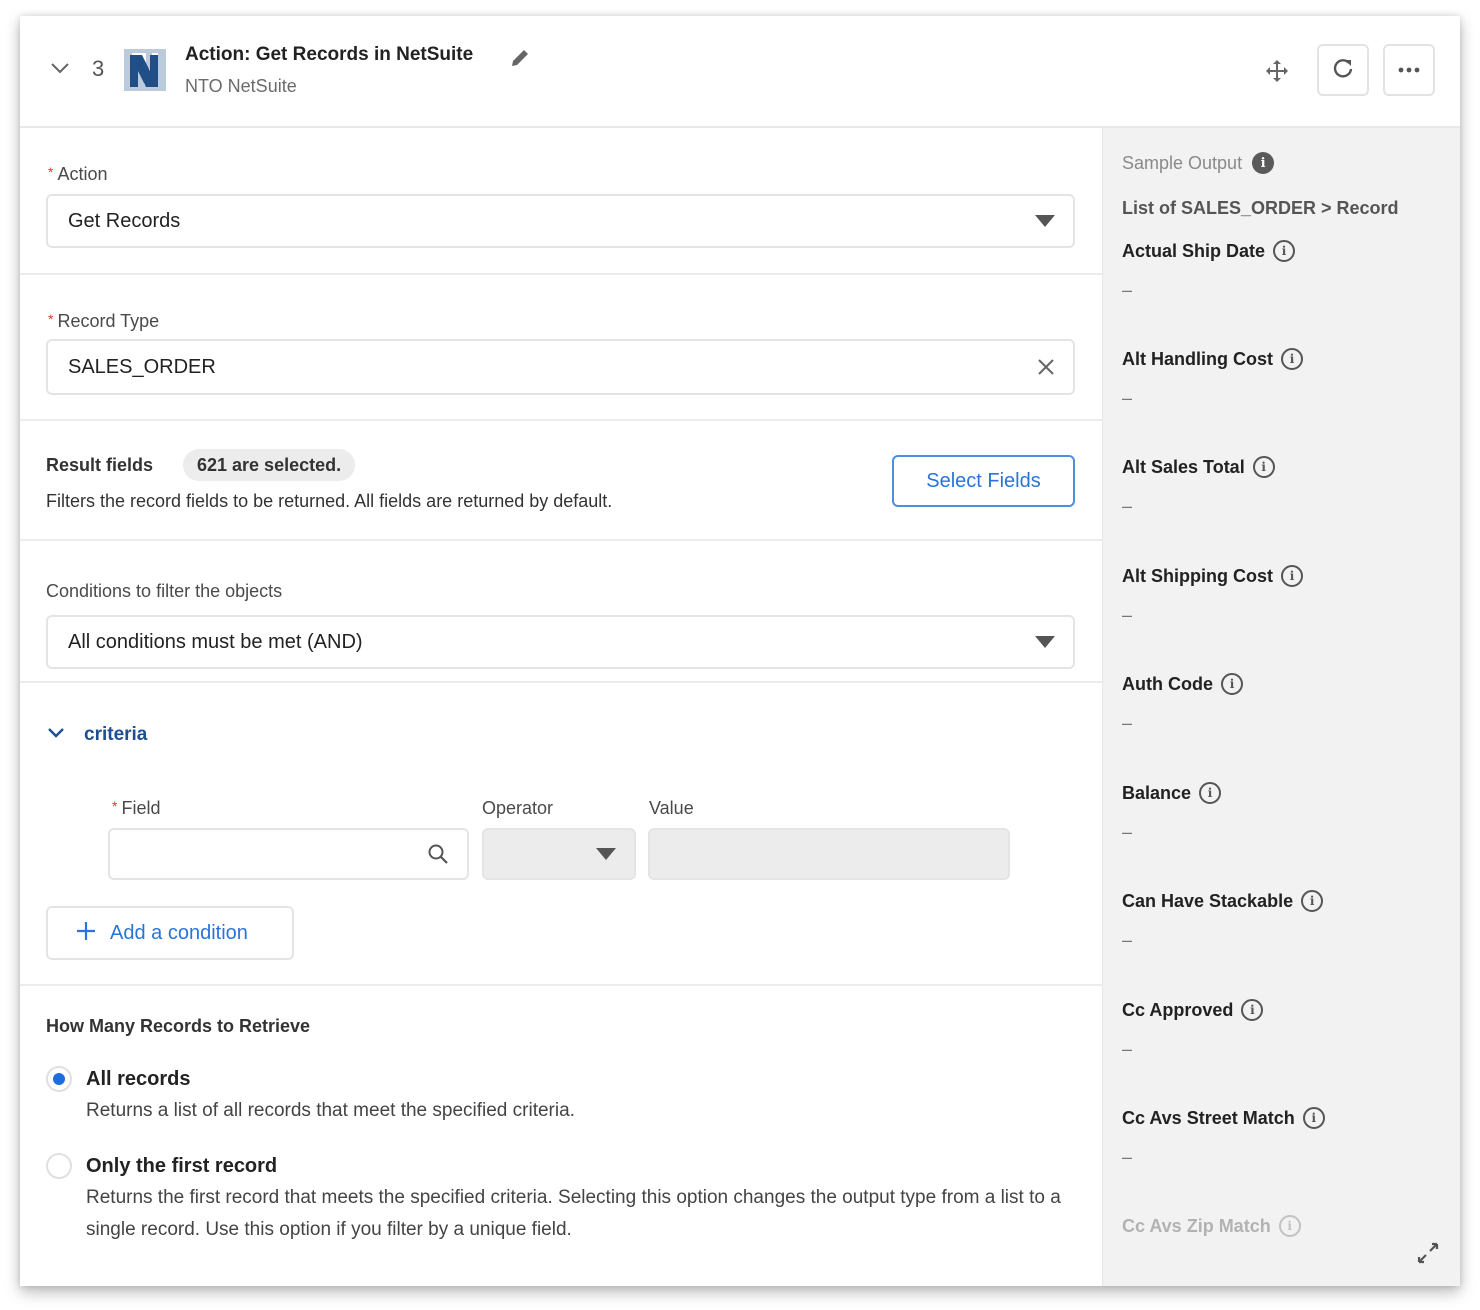  Describe the element at coordinates (179, 932) in the screenshot. I see `add-condition-label: Add a condition` at that location.